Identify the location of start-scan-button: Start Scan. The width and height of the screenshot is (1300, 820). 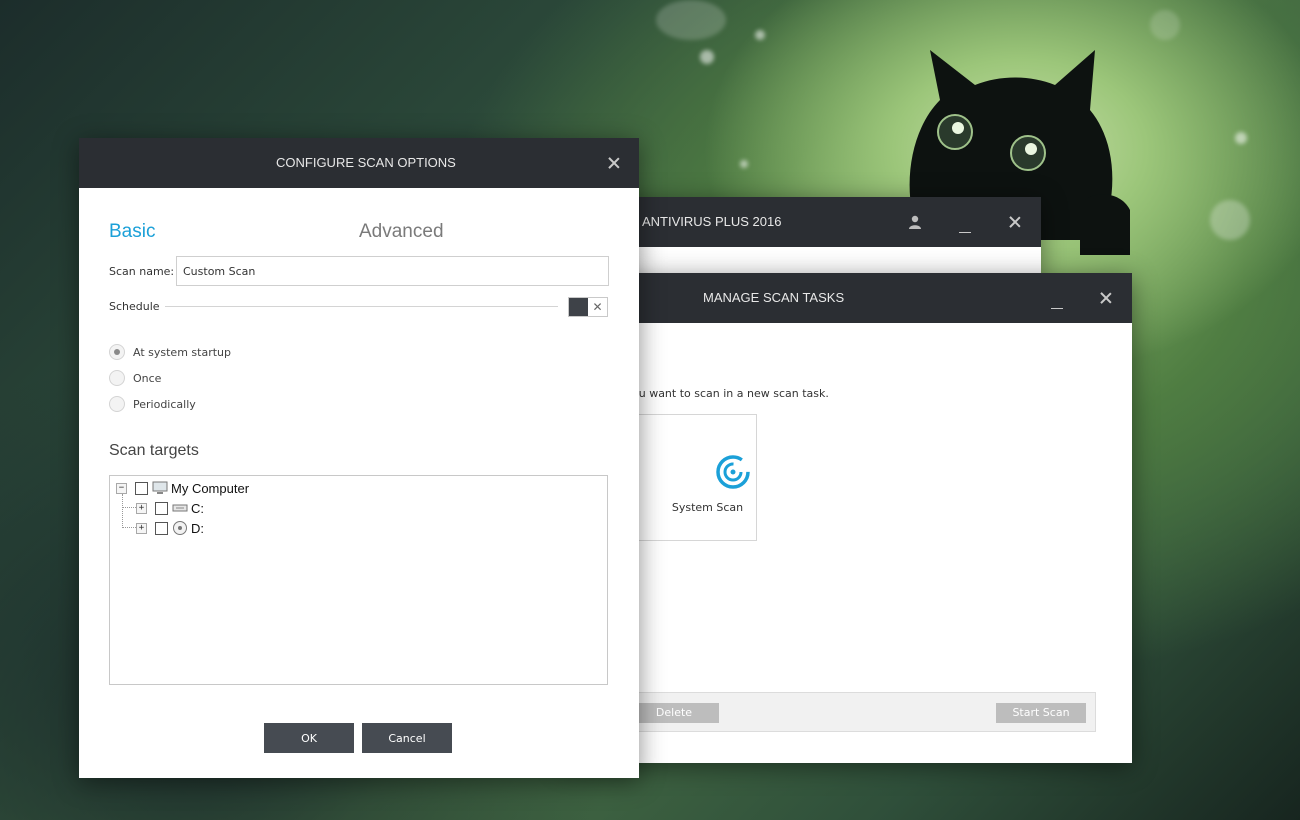
(1041, 713).